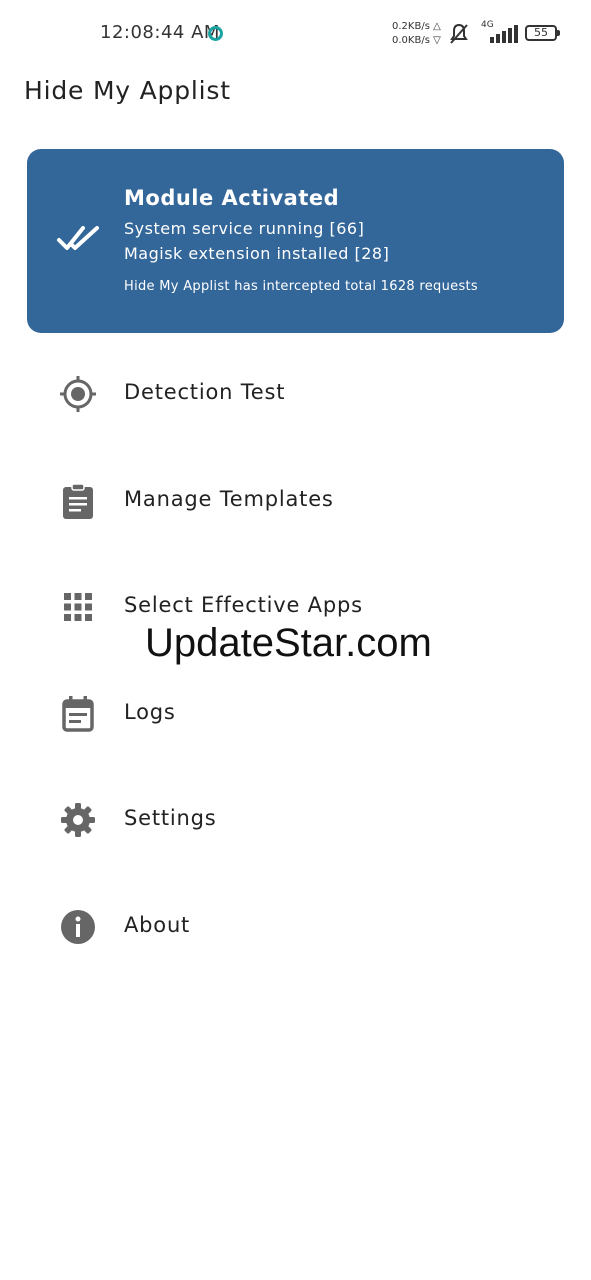 This screenshot has width=591, height=1280. Describe the element at coordinates (244, 228) in the screenshot. I see `service-status-text: System service running [66]` at that location.